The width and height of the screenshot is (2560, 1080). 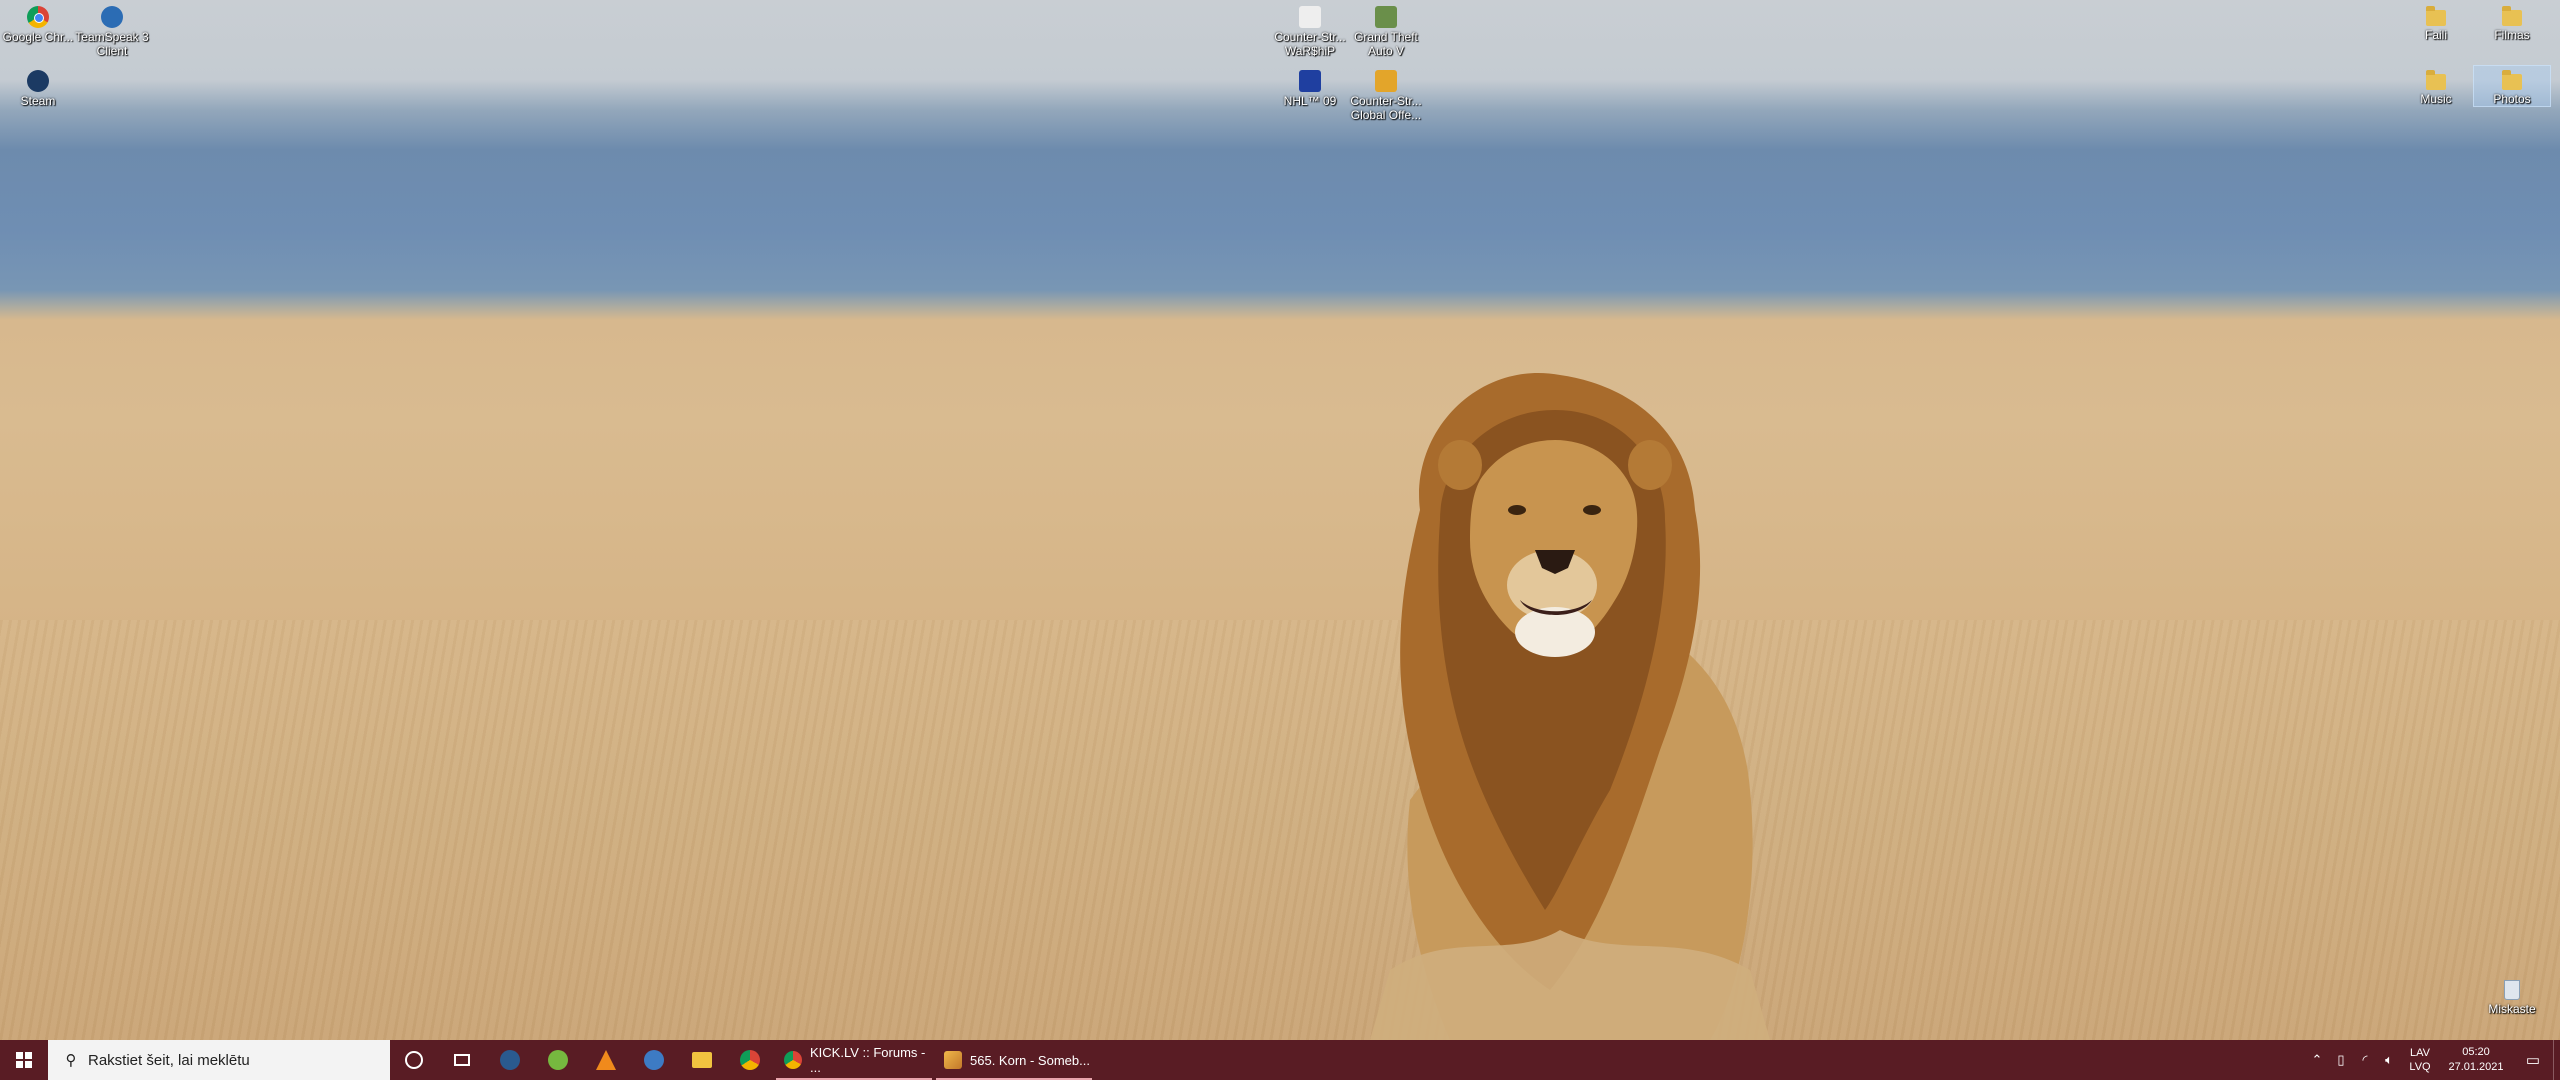 I want to click on vlc-icon, so click(x=606, y=1060).